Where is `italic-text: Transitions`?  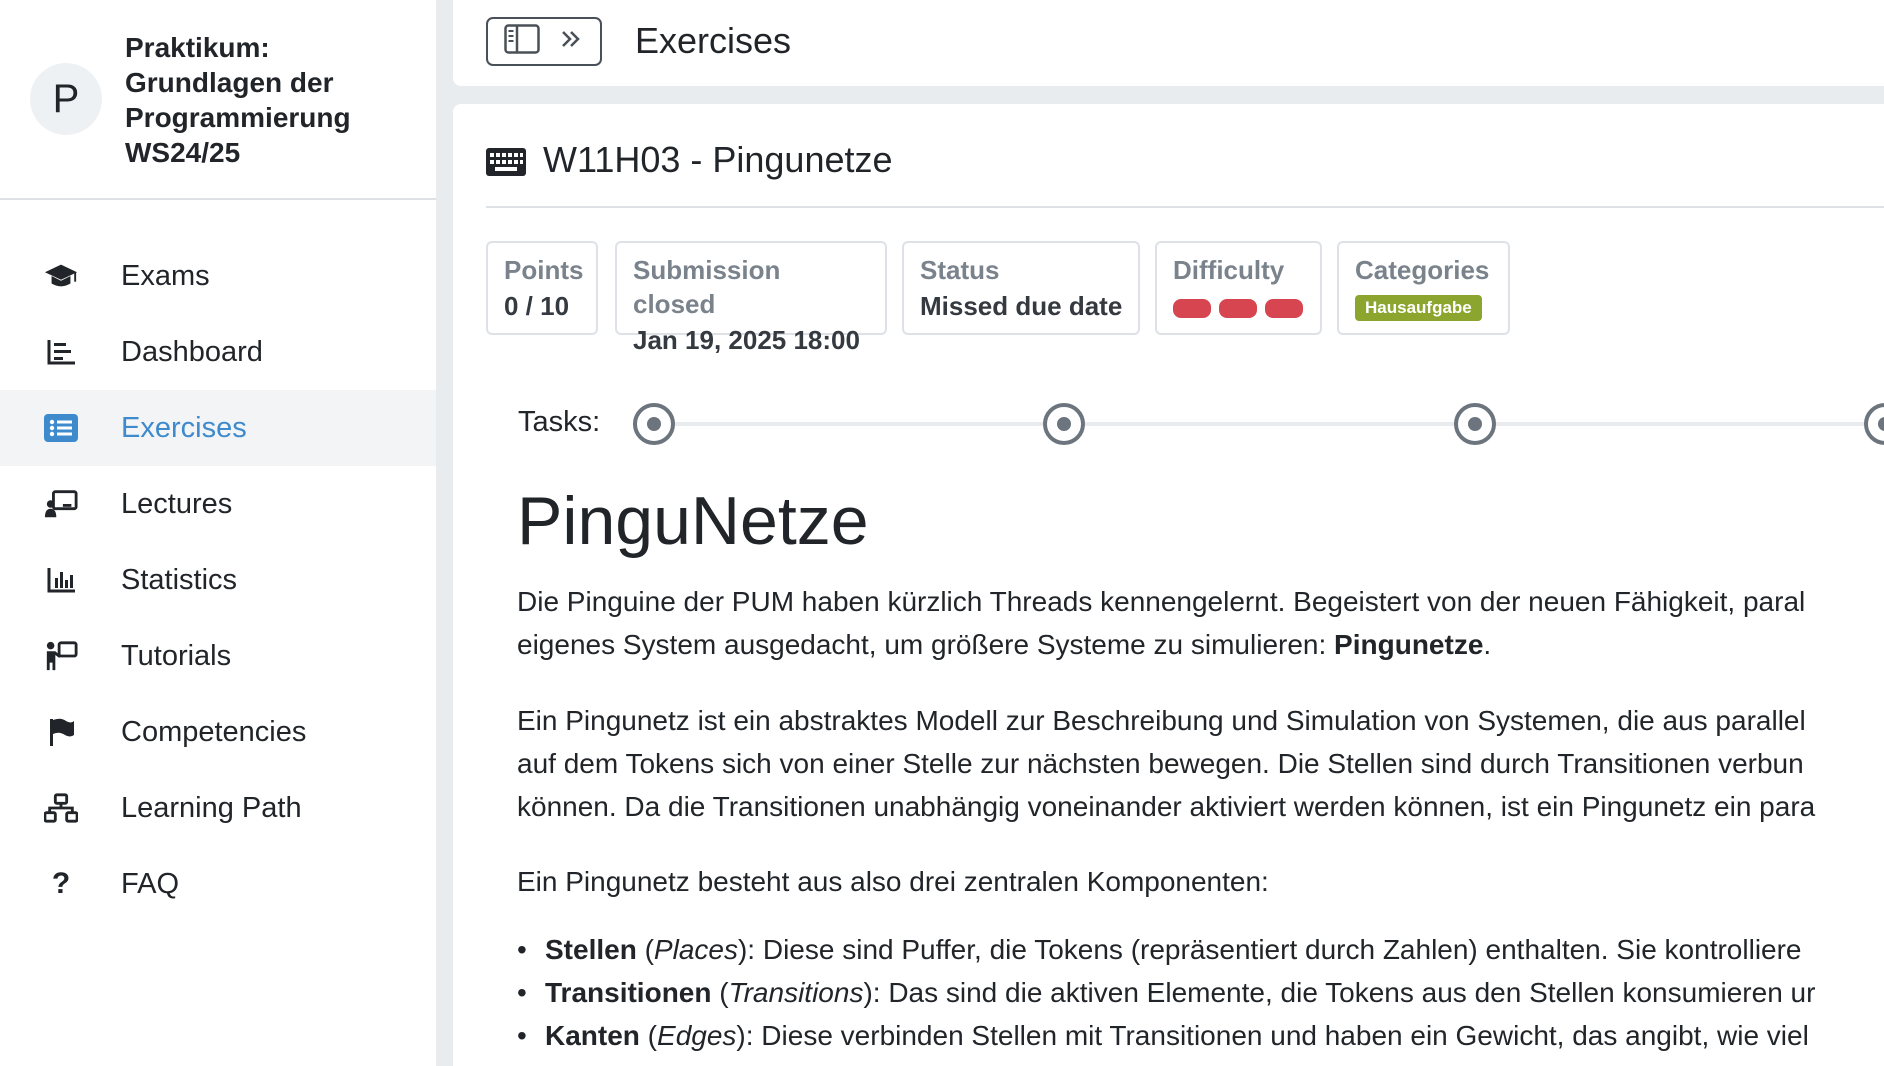 italic-text: Transitions is located at coordinates (796, 992).